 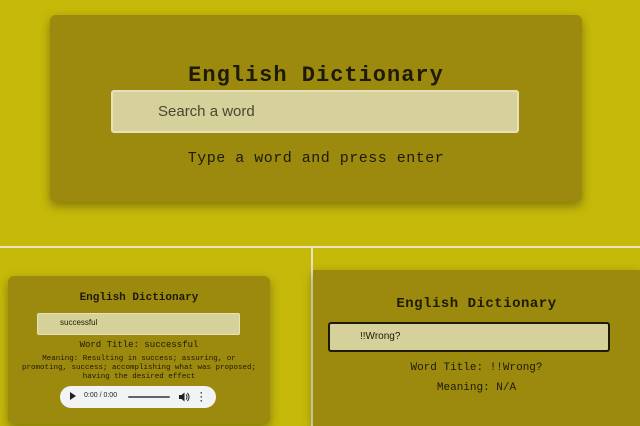 I want to click on search-value: !!Wrong?, so click(x=380, y=336).